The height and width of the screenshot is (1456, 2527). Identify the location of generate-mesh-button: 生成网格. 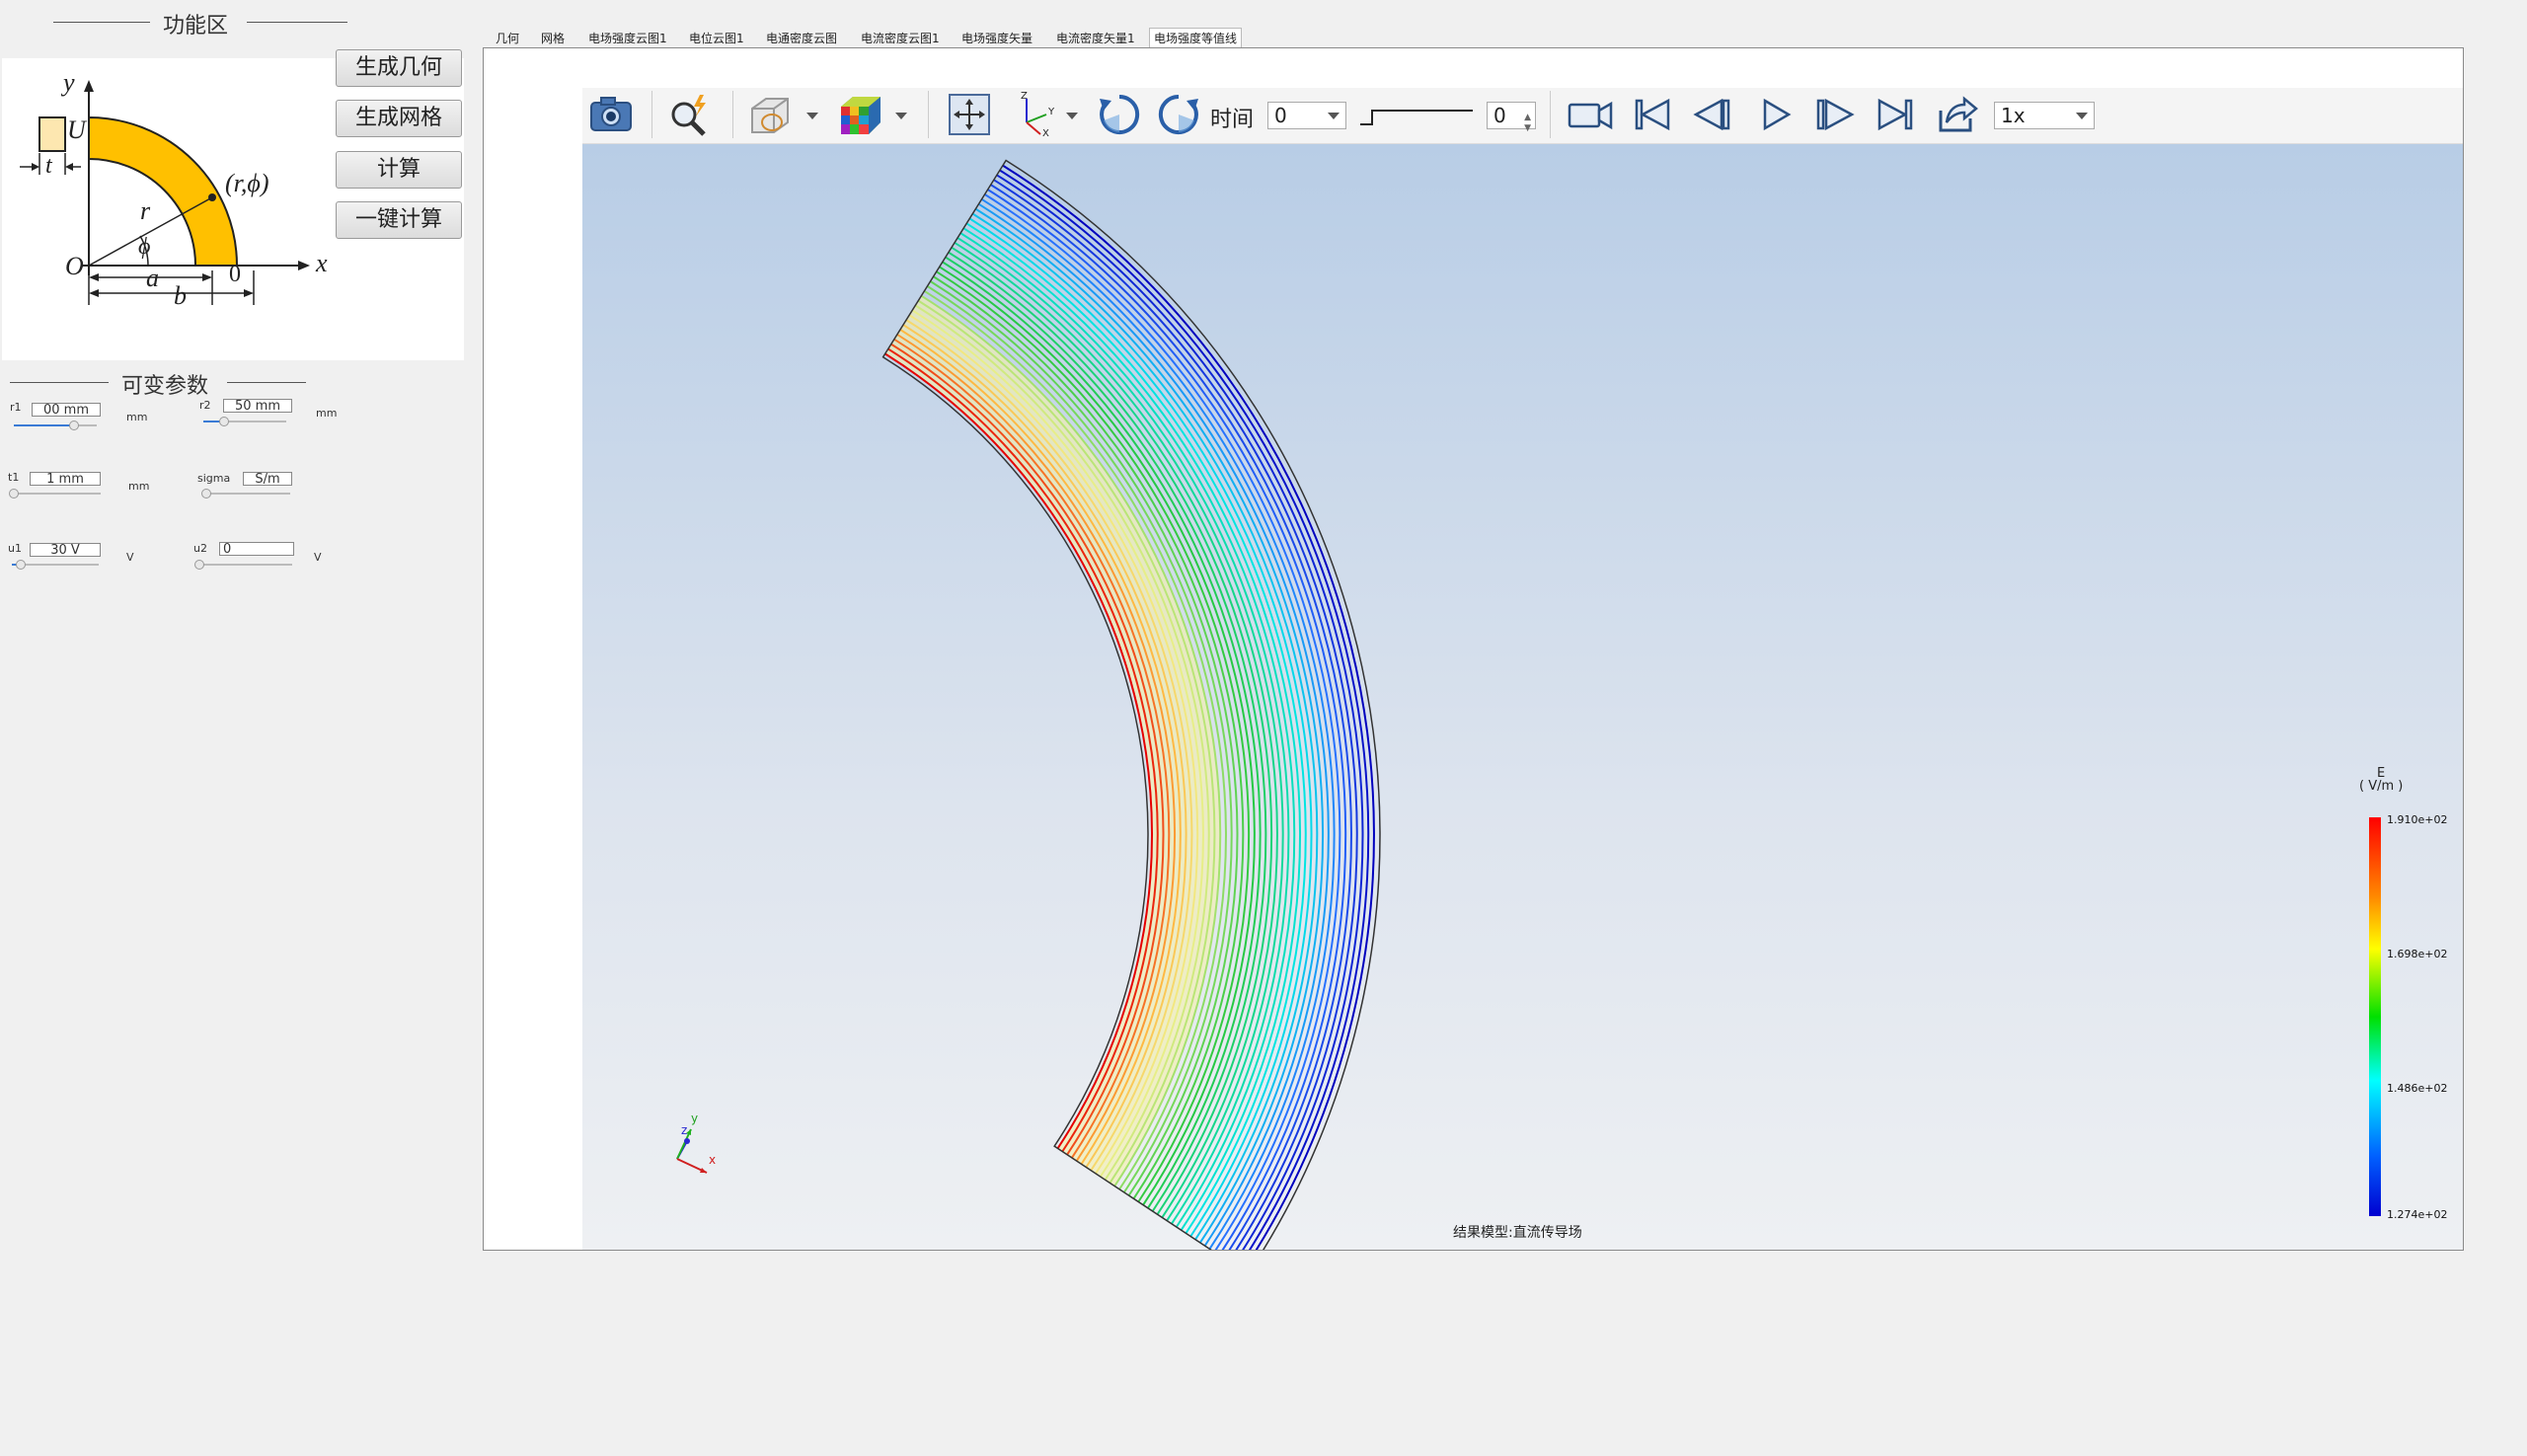
(399, 118).